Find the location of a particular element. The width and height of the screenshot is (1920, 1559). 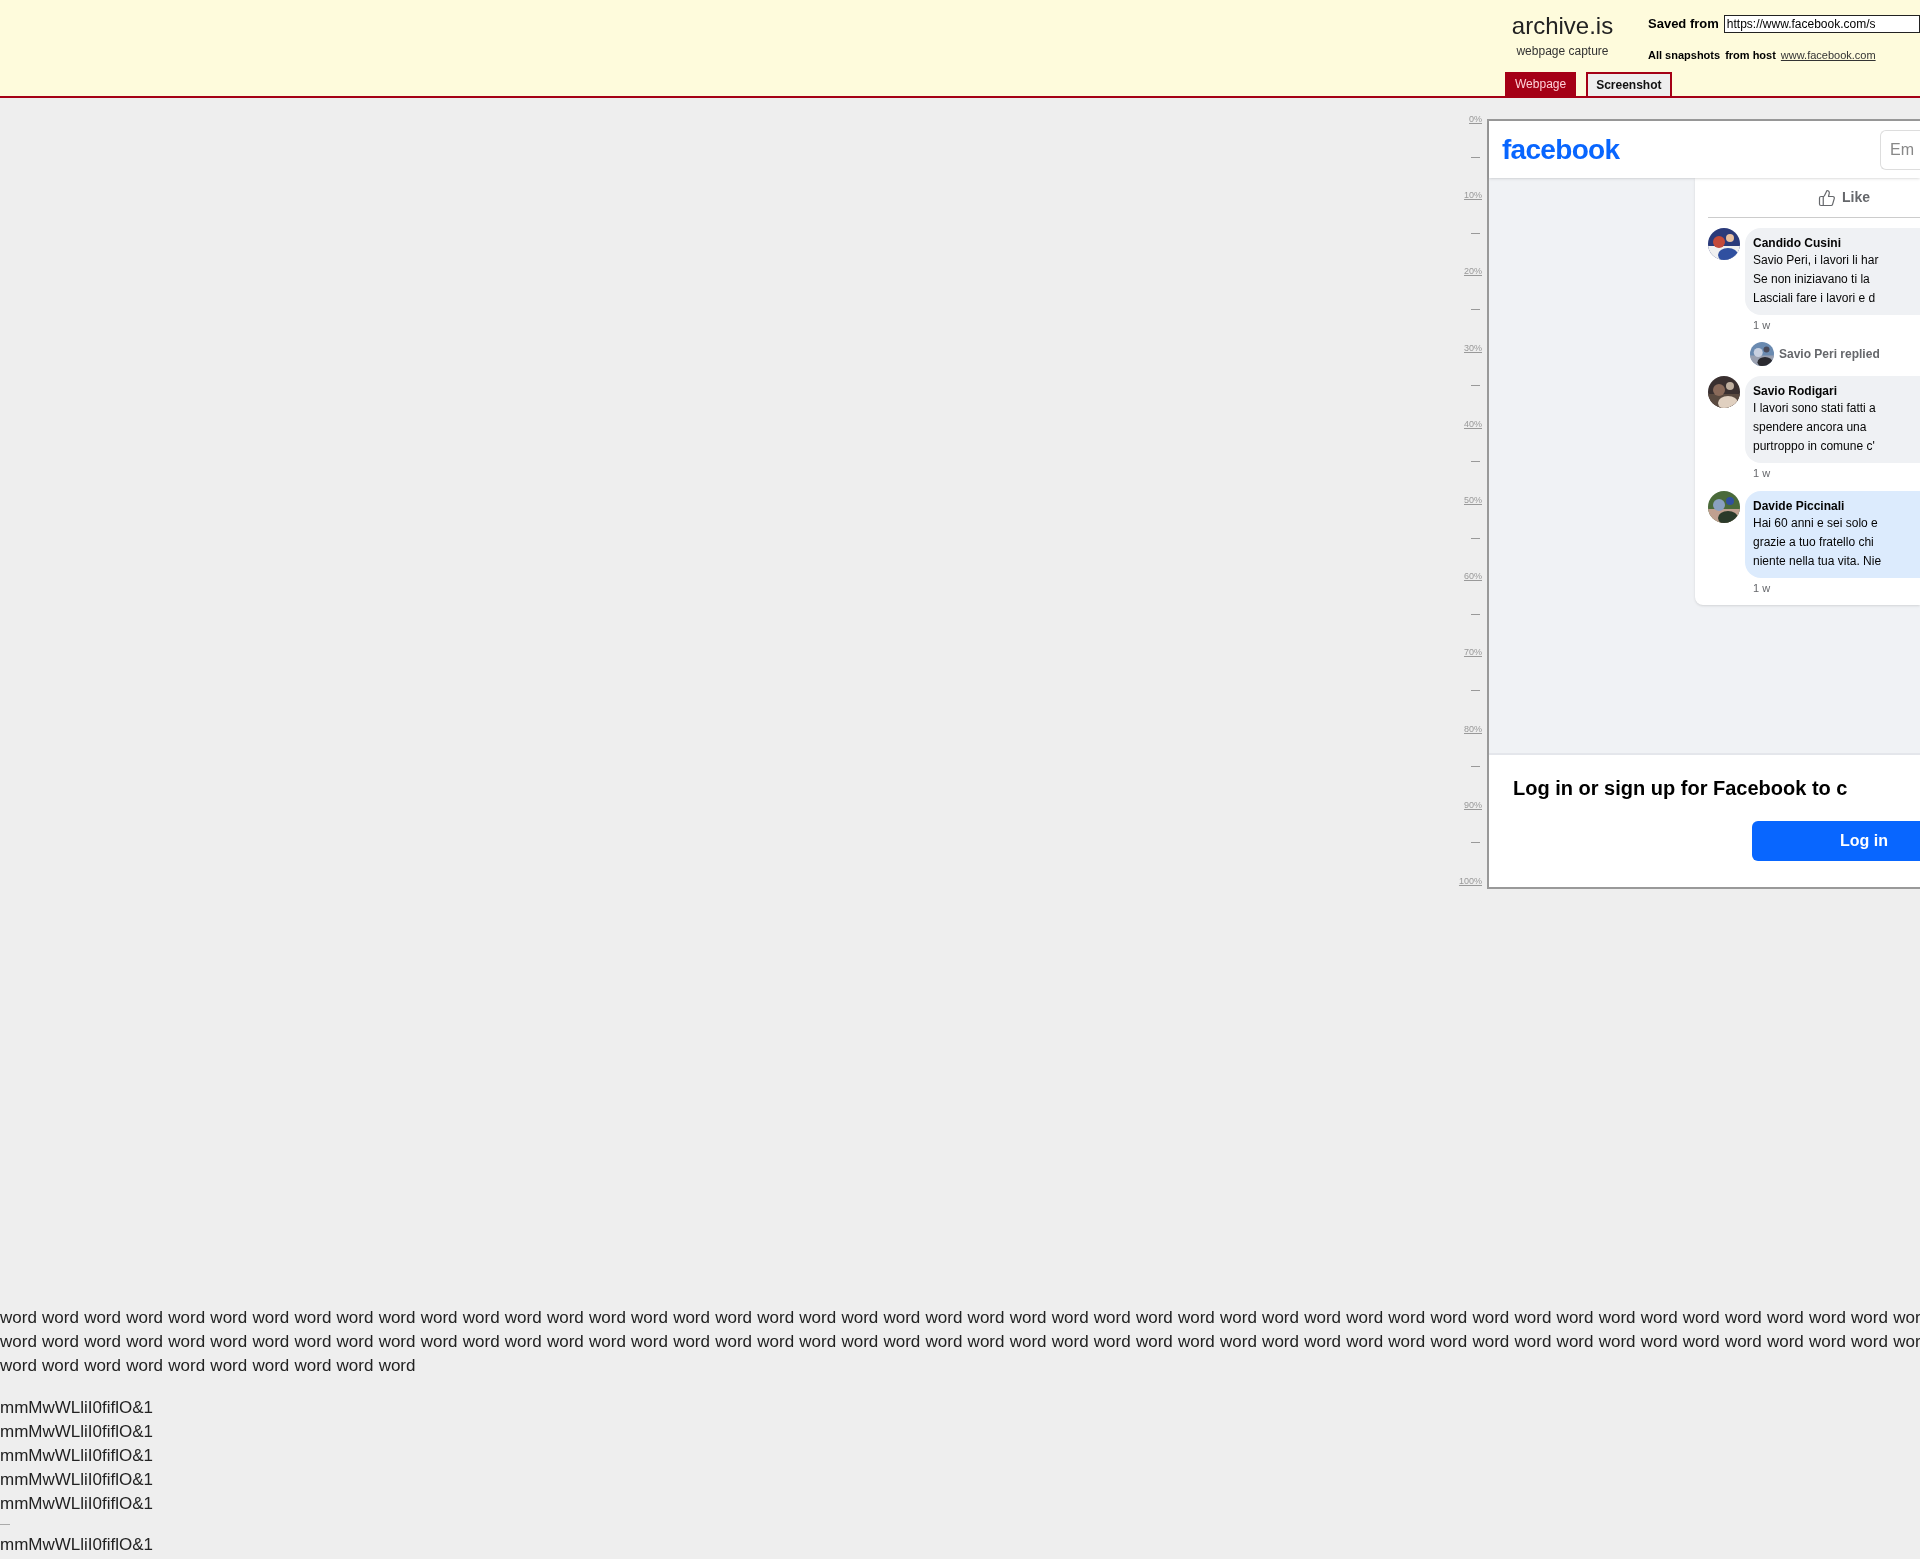

from-host-label: from host is located at coordinates (1750, 55).